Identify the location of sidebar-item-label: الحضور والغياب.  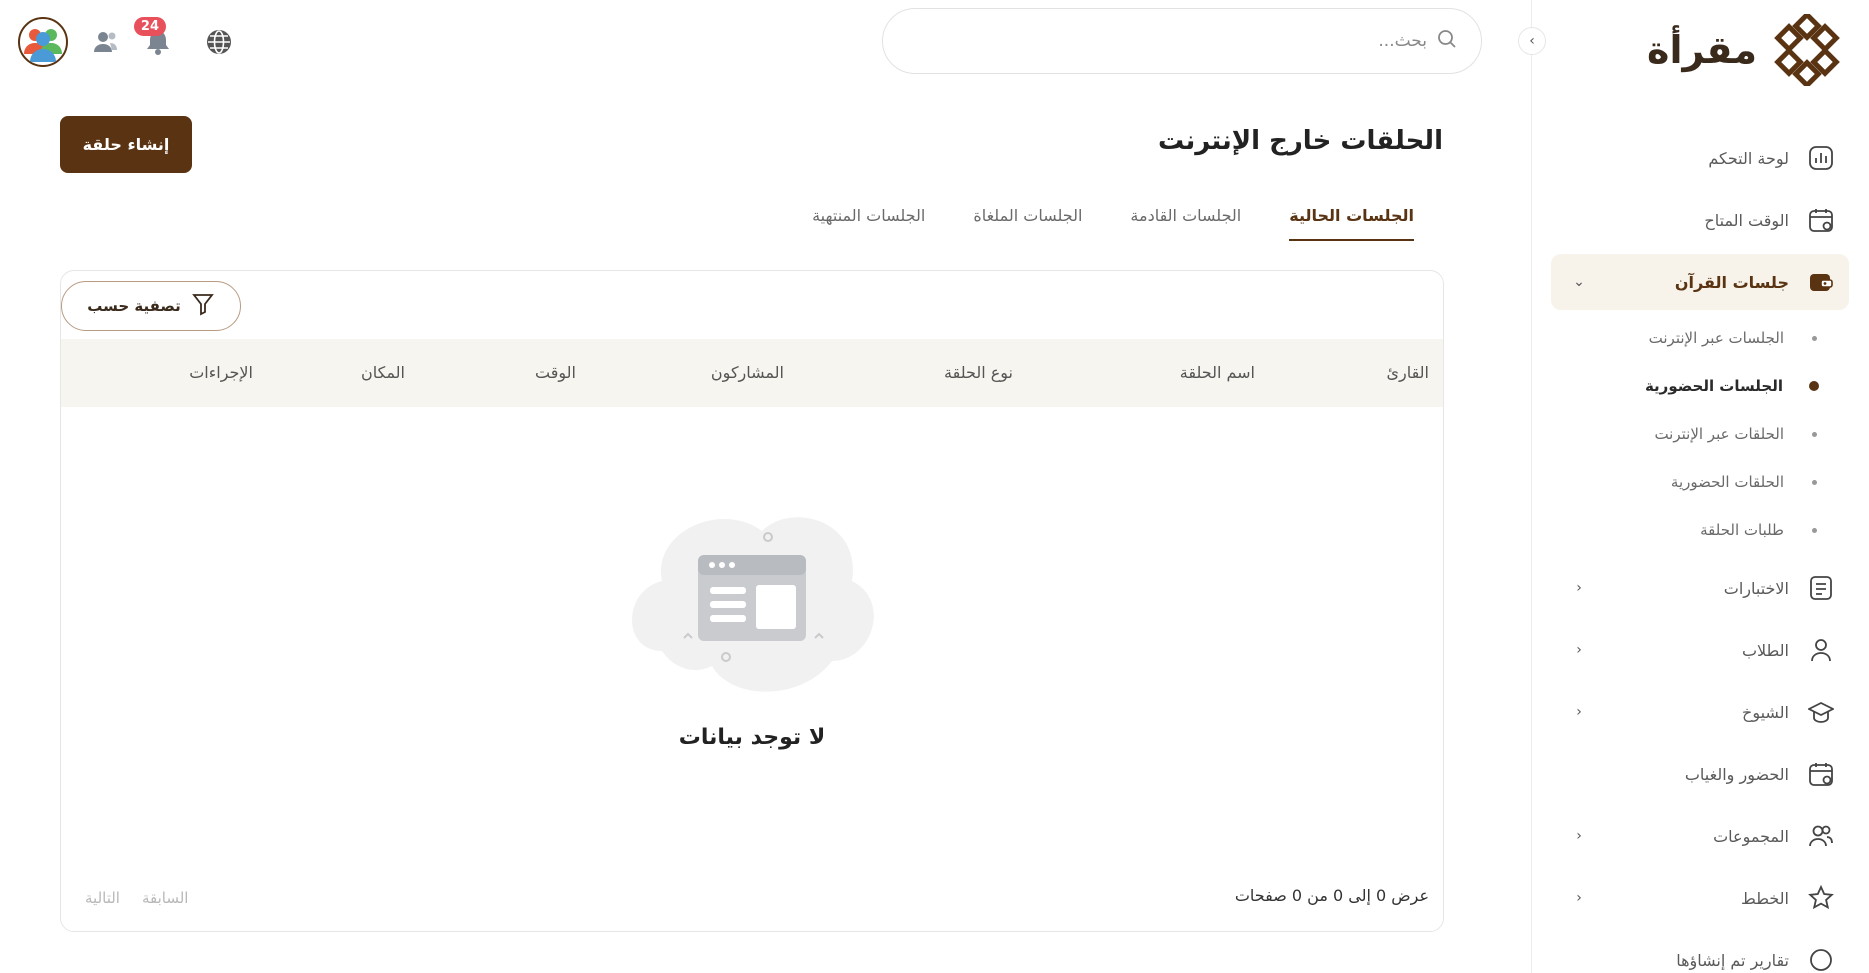
(1736, 774).